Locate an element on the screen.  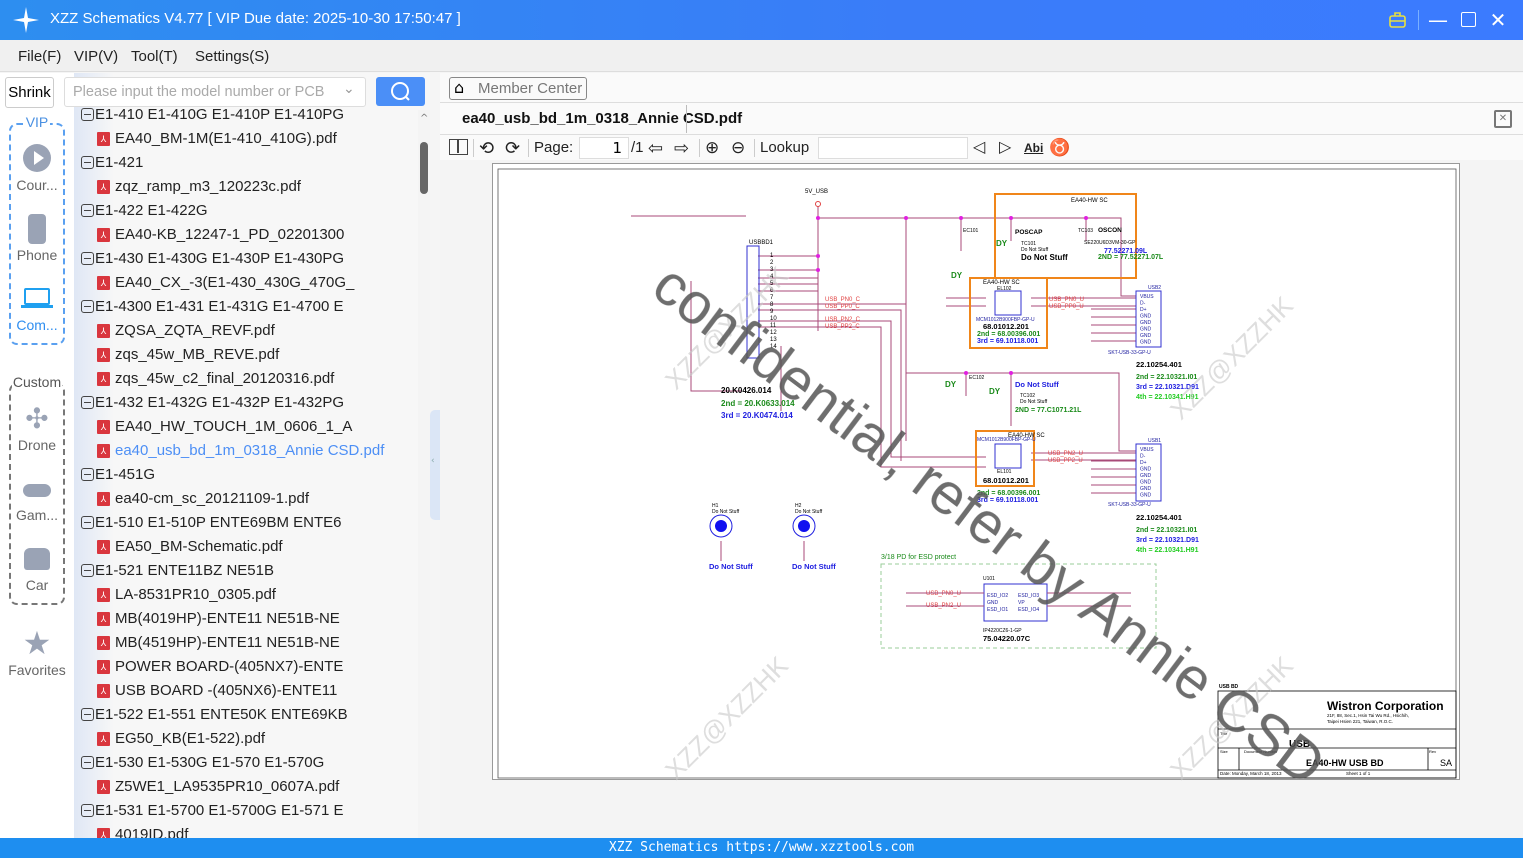
watermark-xzz-2: XZZ@XZZHK is located at coordinates (1231, 357).